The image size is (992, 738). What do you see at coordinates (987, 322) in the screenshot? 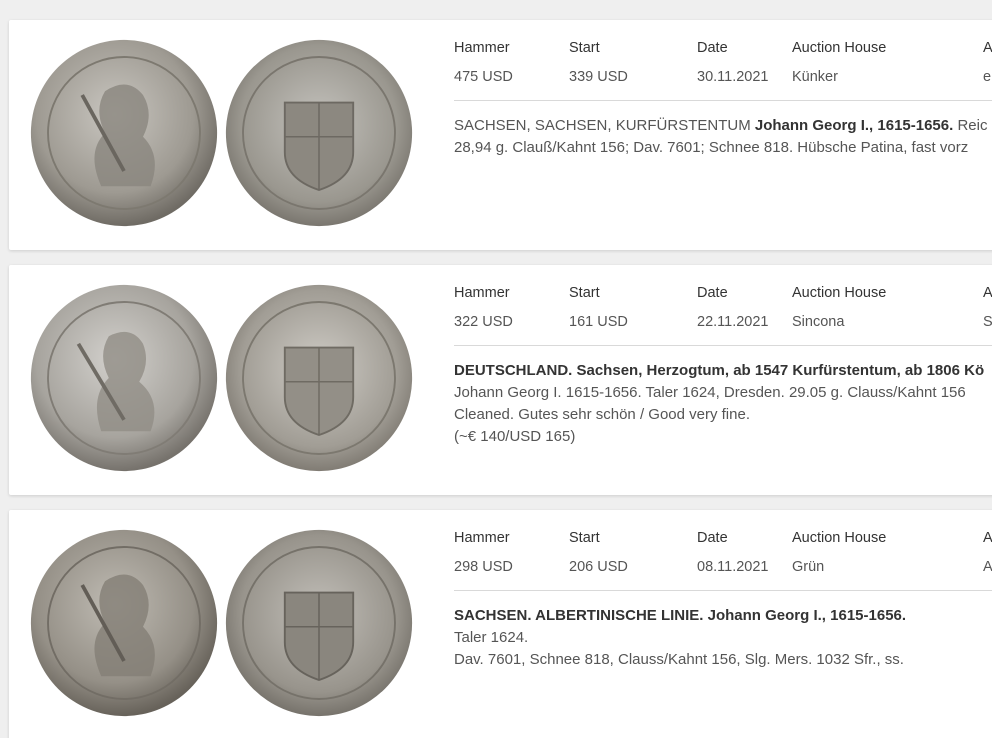
I see `truncated-value: S` at bounding box center [987, 322].